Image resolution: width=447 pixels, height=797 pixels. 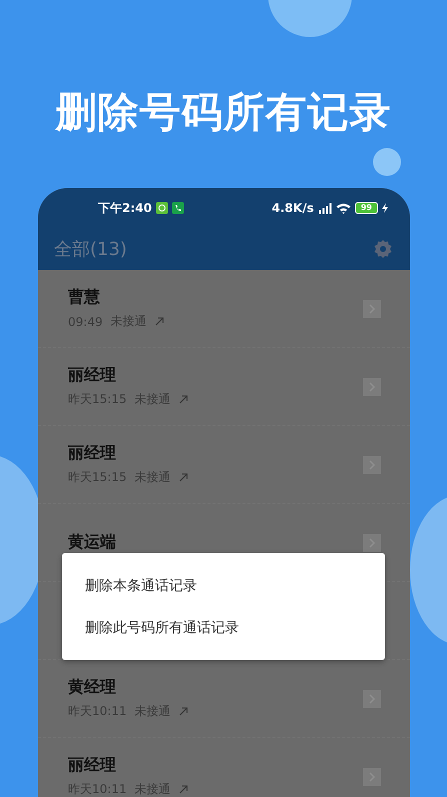 I want to click on header-title: 全部(13), so click(x=90, y=249).